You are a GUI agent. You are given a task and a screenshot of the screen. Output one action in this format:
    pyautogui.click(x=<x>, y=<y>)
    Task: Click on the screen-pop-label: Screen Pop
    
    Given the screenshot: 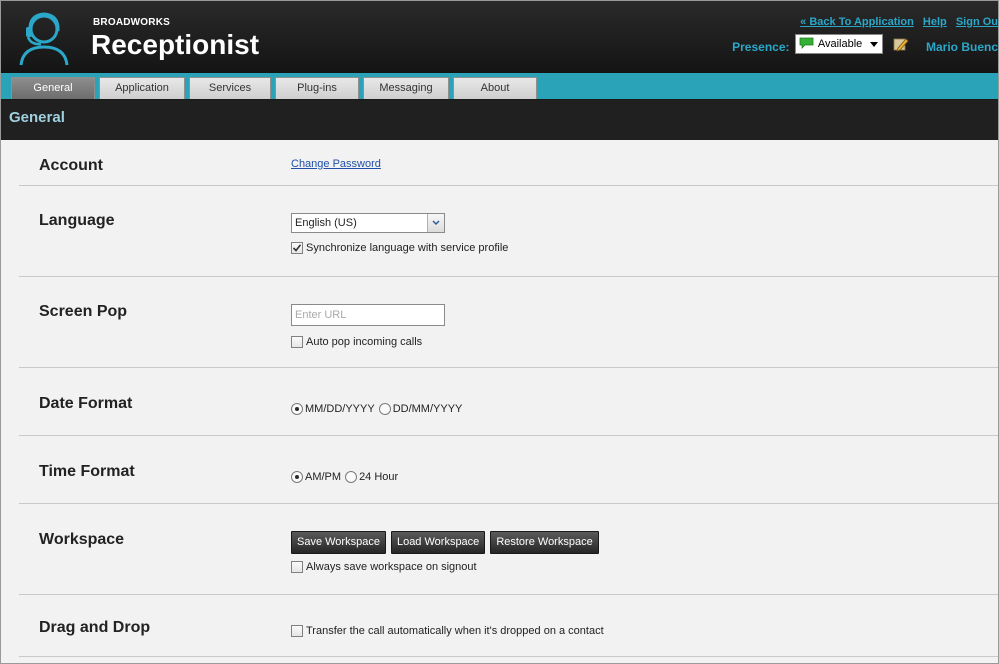 What is the action you would take?
    pyautogui.click(x=83, y=311)
    